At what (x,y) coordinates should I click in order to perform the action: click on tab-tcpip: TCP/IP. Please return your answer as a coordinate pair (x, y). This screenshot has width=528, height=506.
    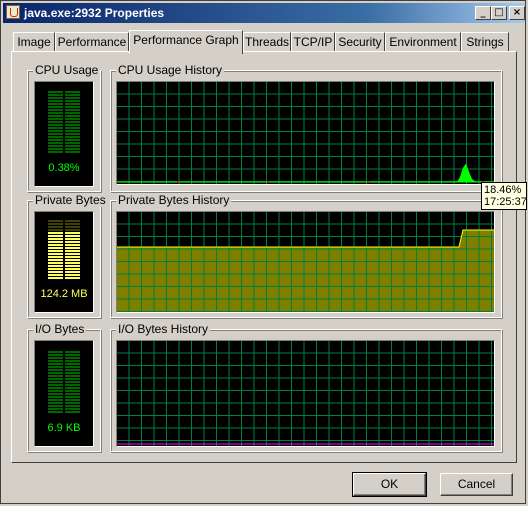
    Looking at the image, I should click on (313, 42).